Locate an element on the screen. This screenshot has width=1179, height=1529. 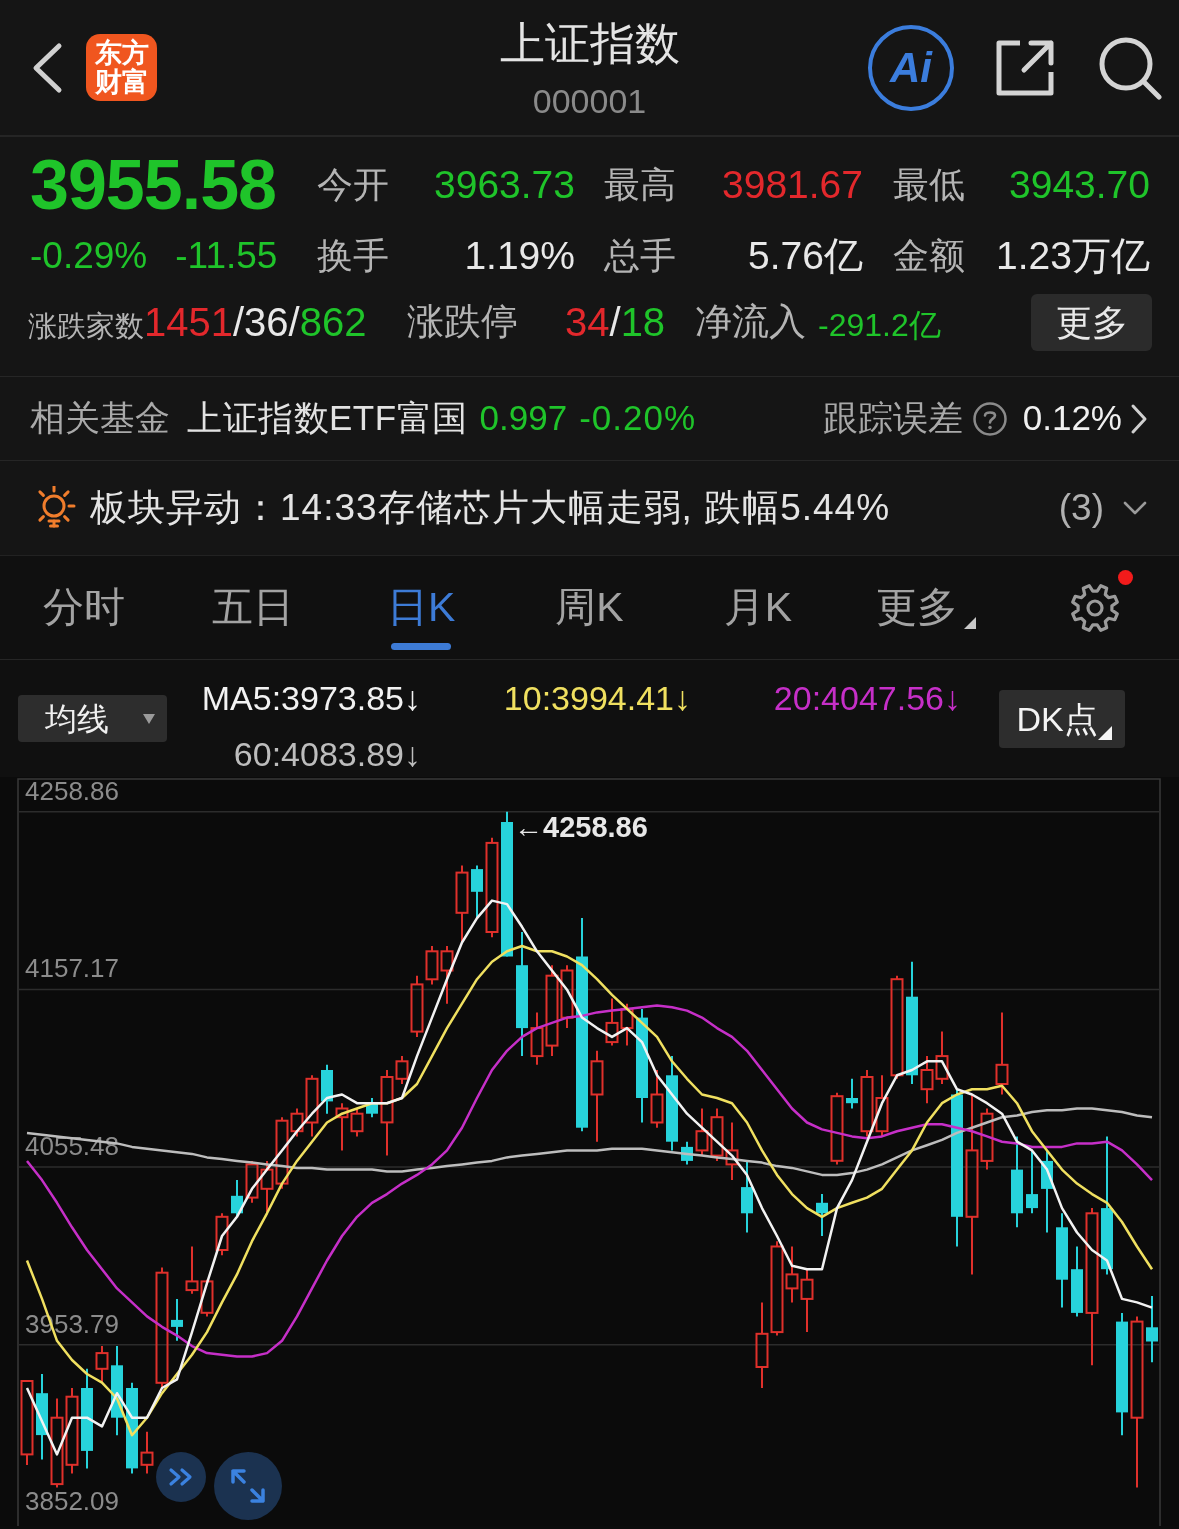
fund-price: 0.997 is located at coordinates (523, 418).